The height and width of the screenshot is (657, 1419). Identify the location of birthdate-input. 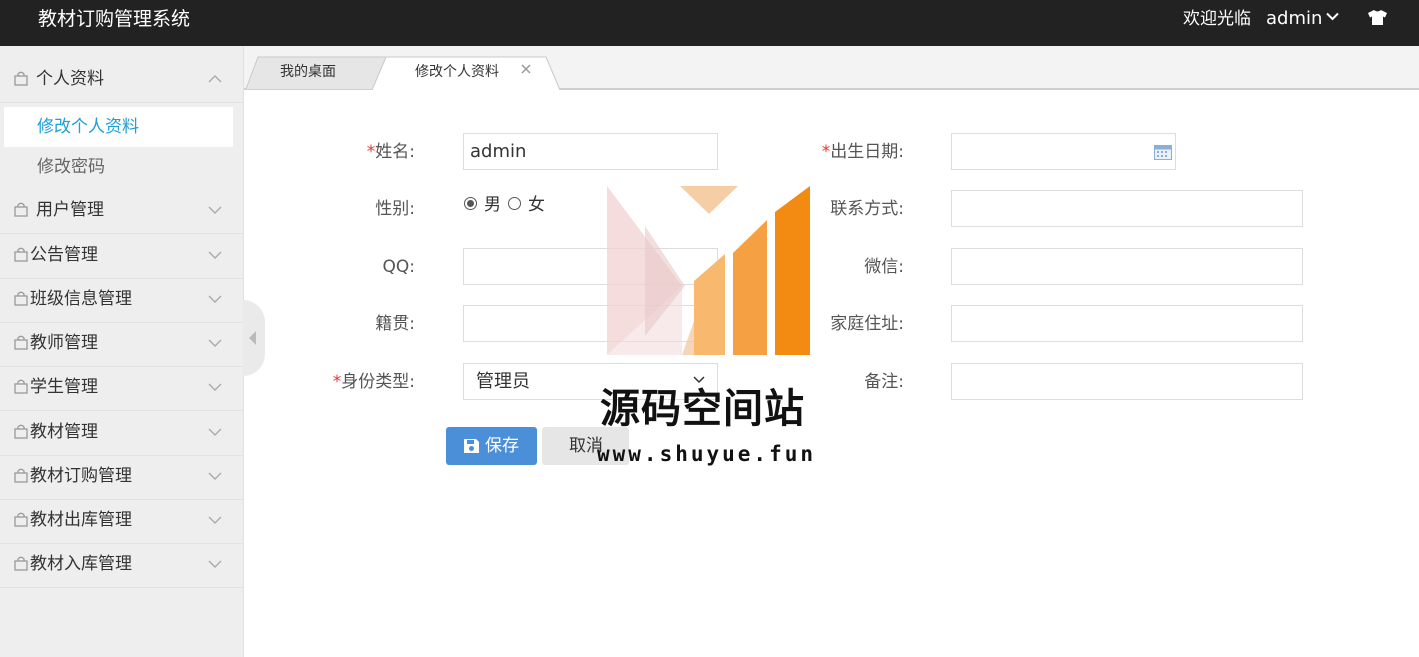
(1063, 151).